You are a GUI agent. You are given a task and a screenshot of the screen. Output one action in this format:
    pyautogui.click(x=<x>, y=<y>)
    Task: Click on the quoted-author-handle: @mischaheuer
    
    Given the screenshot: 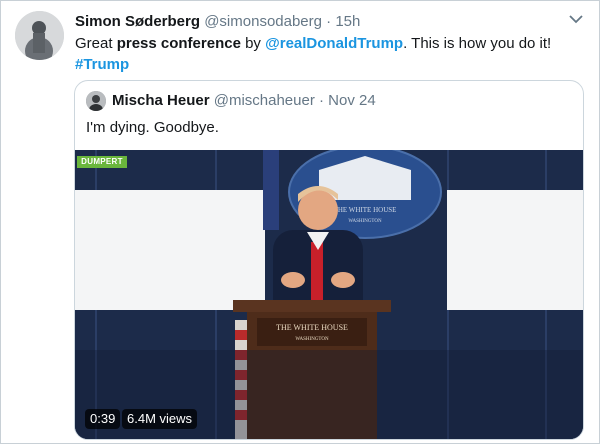 What is the action you would take?
    pyautogui.click(x=264, y=100)
    